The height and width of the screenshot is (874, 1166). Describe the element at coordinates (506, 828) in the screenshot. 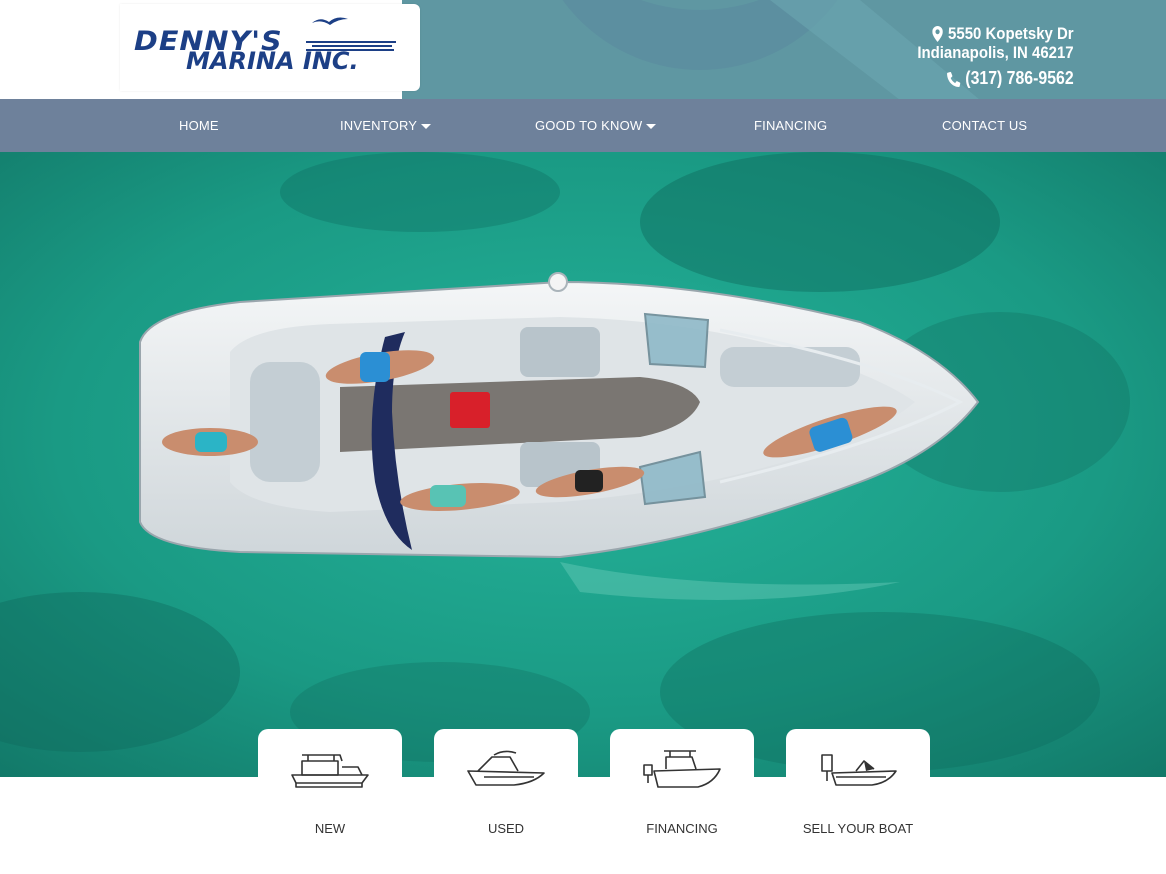

I see `quick-link-label: USED` at that location.